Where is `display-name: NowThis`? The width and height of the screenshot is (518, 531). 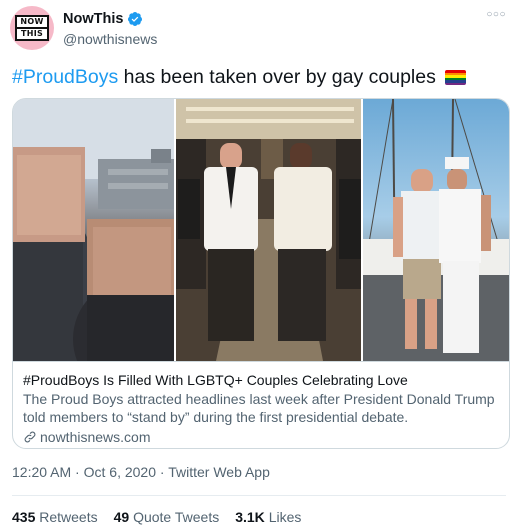
display-name: NowThis is located at coordinates (93, 19).